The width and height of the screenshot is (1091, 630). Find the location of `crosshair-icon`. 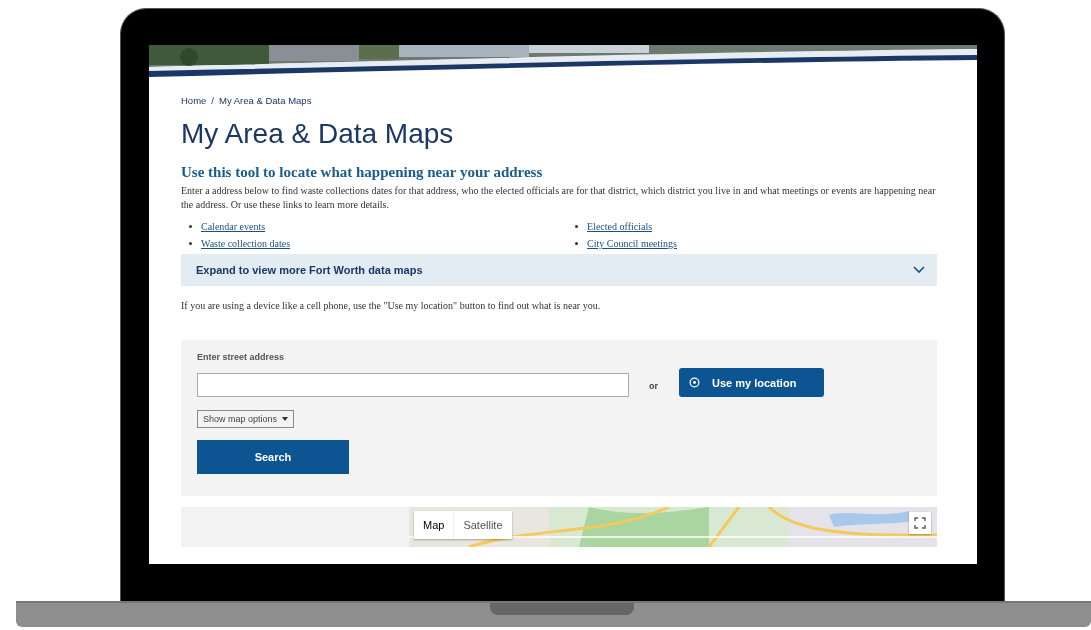

crosshair-icon is located at coordinates (694, 382).